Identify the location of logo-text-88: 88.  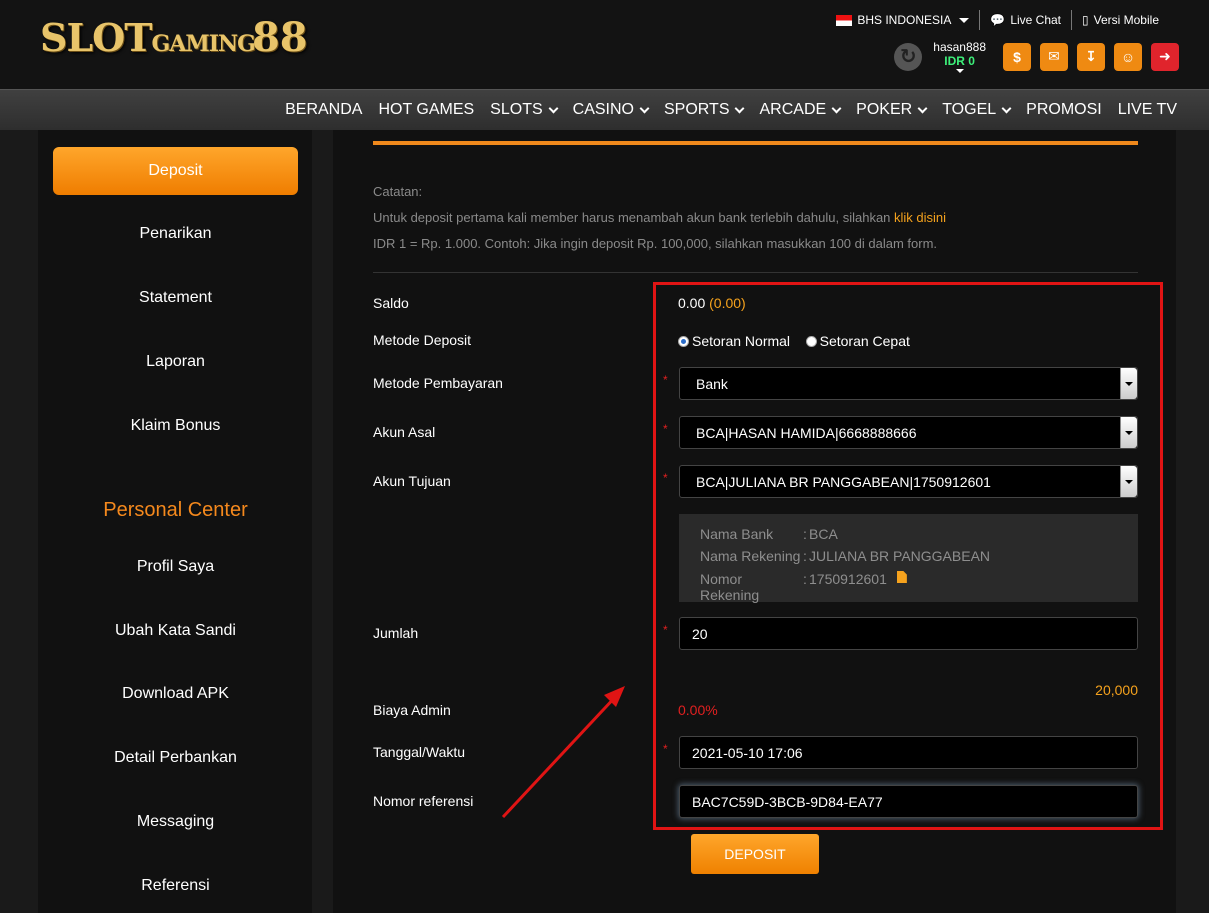
(279, 37).